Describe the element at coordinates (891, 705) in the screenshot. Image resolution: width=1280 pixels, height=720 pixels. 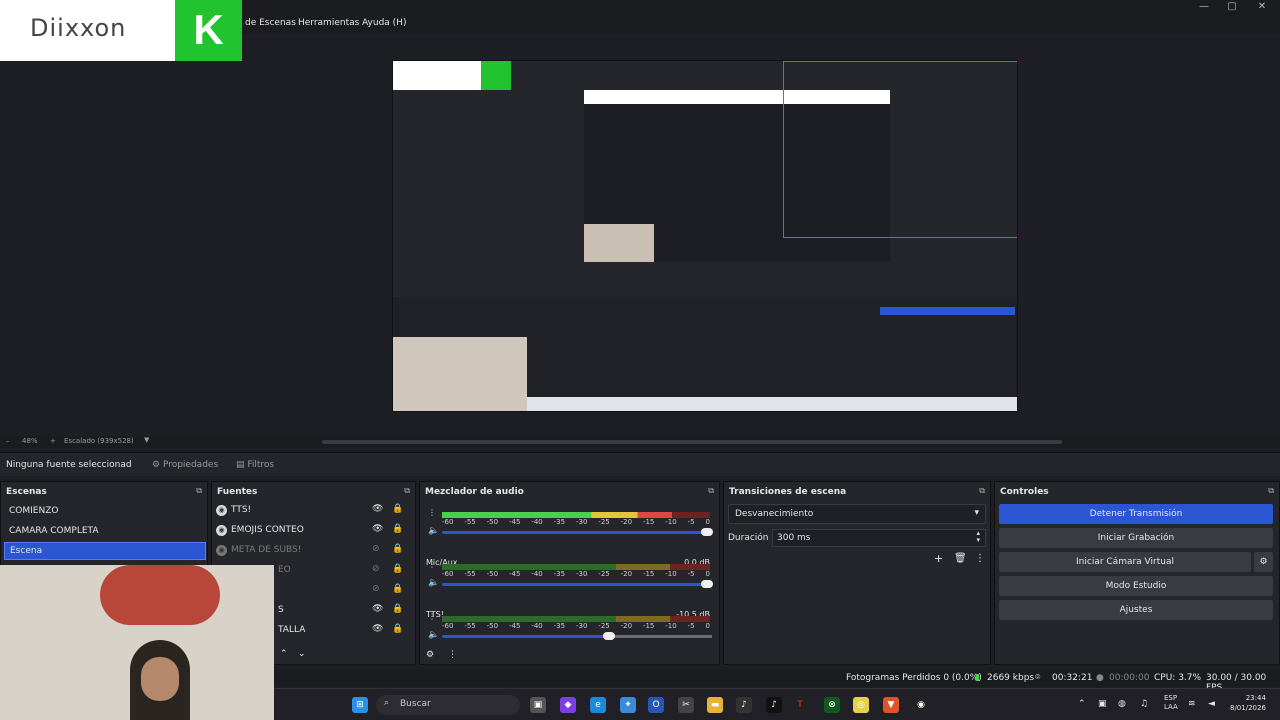
I see `brave-icon: ▼` at that location.